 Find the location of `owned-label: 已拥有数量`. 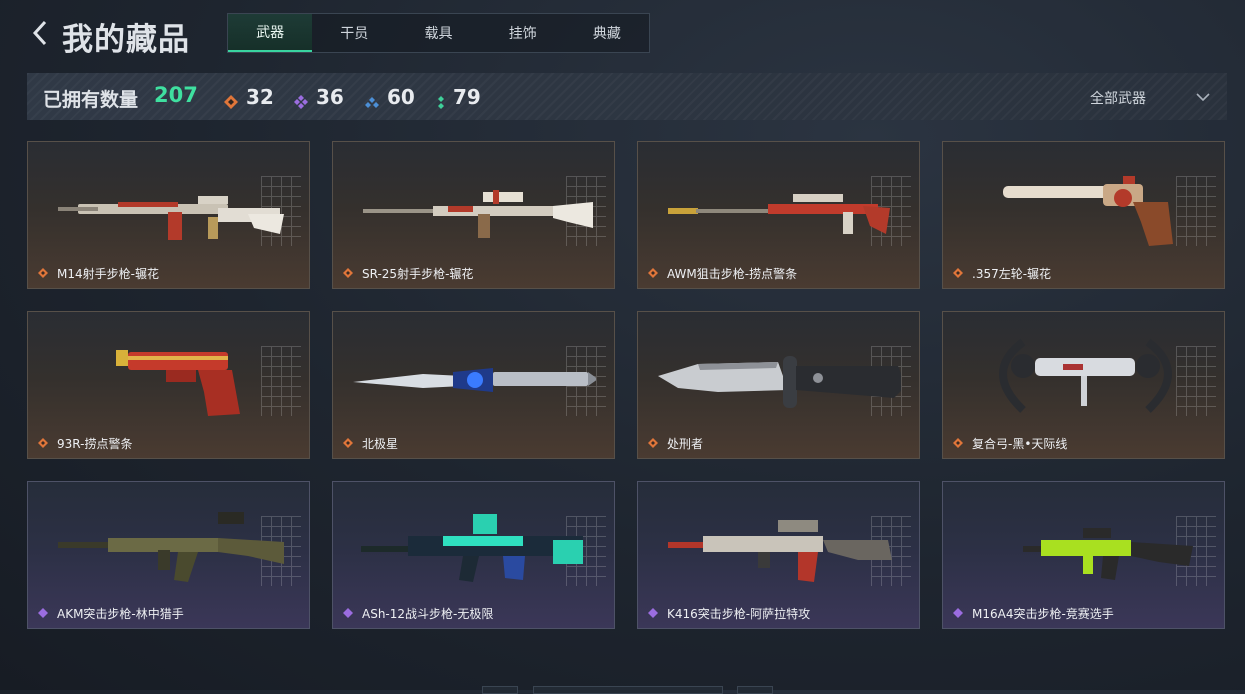

owned-label: 已拥有数量 is located at coordinates (91, 100).